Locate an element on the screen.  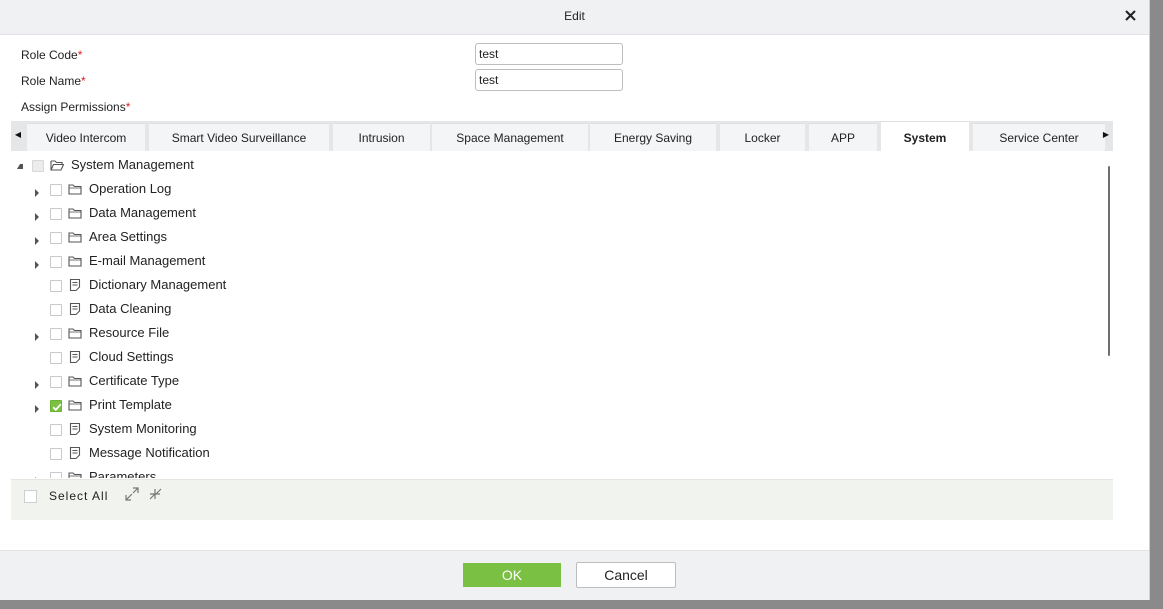
tree-node-label: Area Settings is located at coordinates (128, 236).